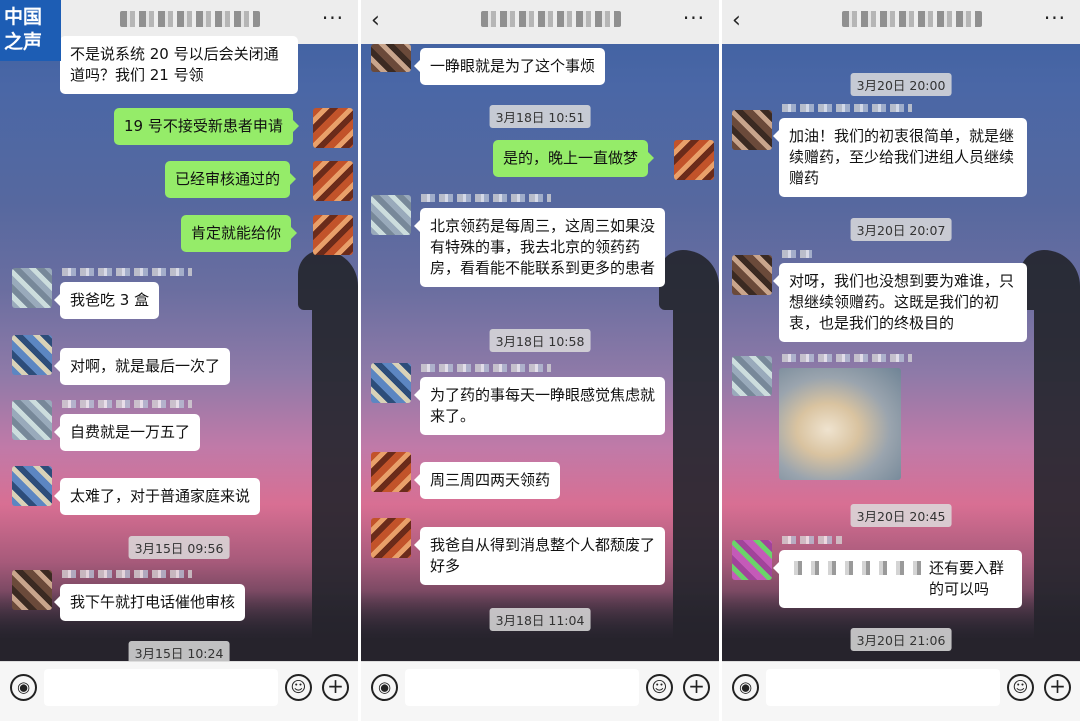 The image size is (1080, 721). Describe the element at coordinates (23, 17) in the screenshot. I see `logo-line1: 中国` at that location.